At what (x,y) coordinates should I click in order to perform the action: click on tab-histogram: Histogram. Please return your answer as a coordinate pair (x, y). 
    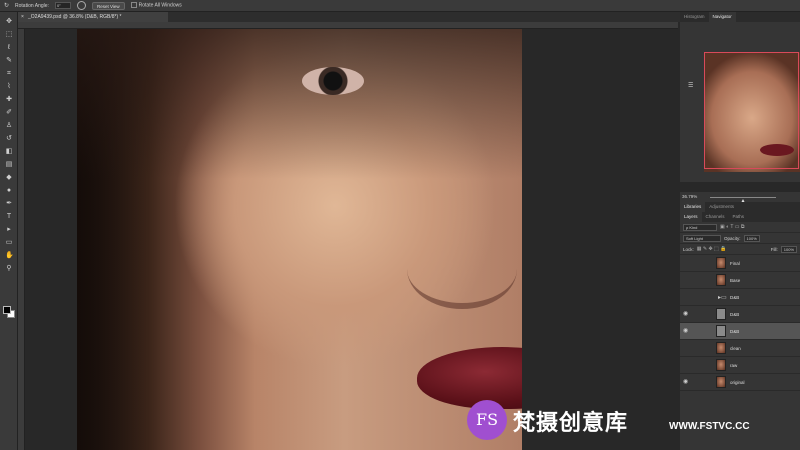
    Looking at the image, I should click on (694, 17).